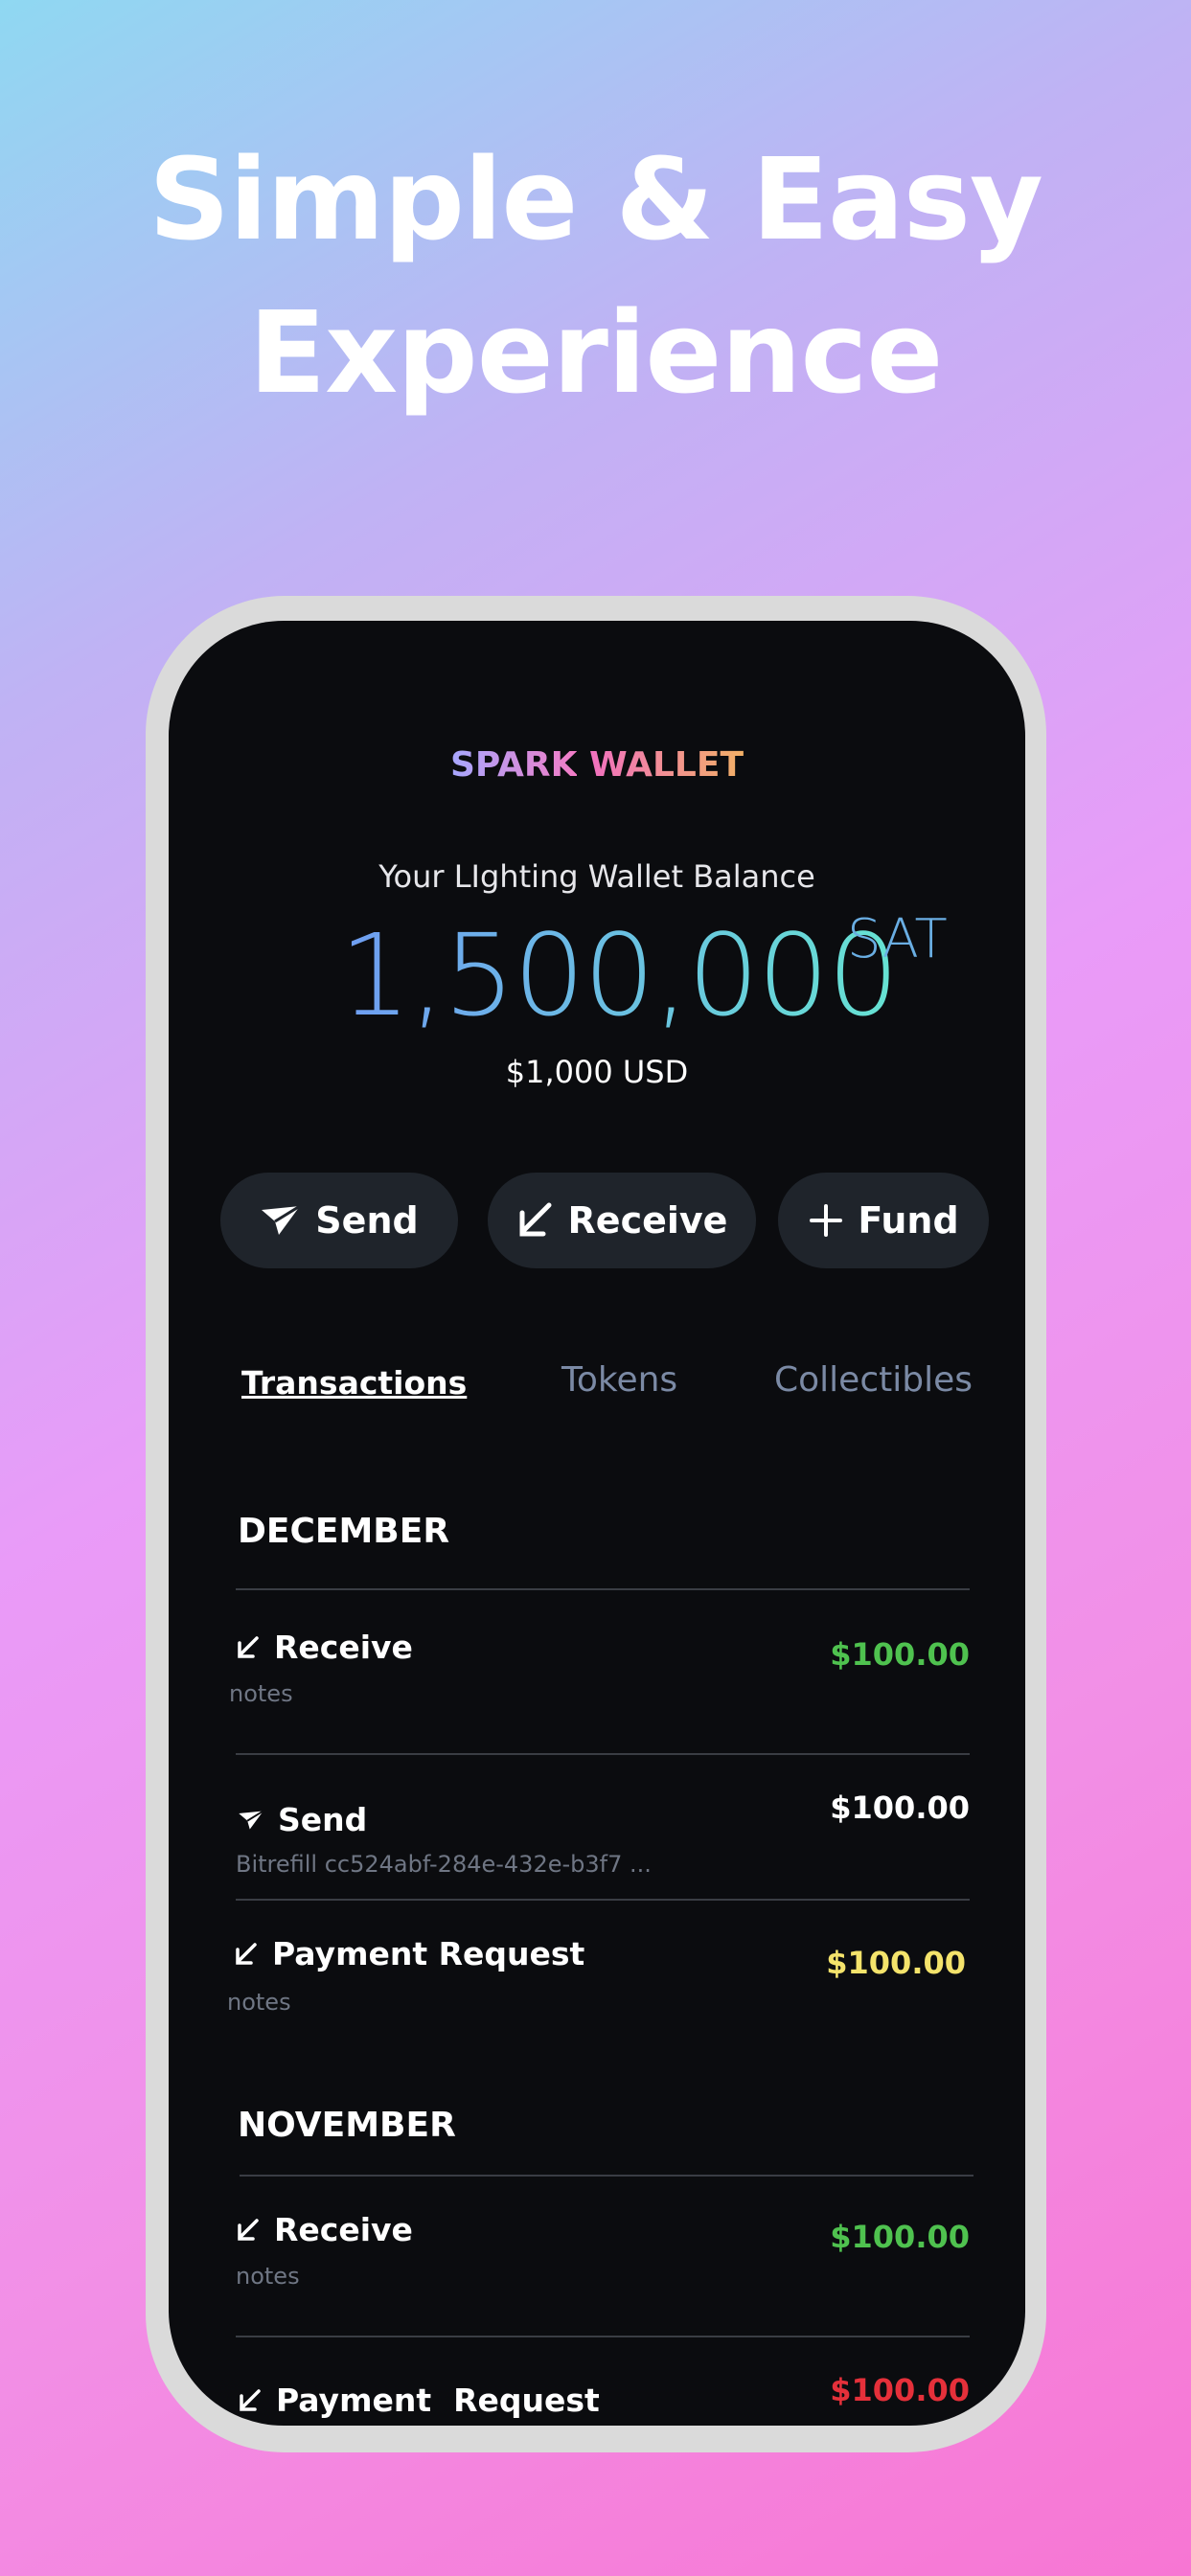  What do you see at coordinates (666, 765) in the screenshot?
I see `brand-wallet: WALLET` at bounding box center [666, 765].